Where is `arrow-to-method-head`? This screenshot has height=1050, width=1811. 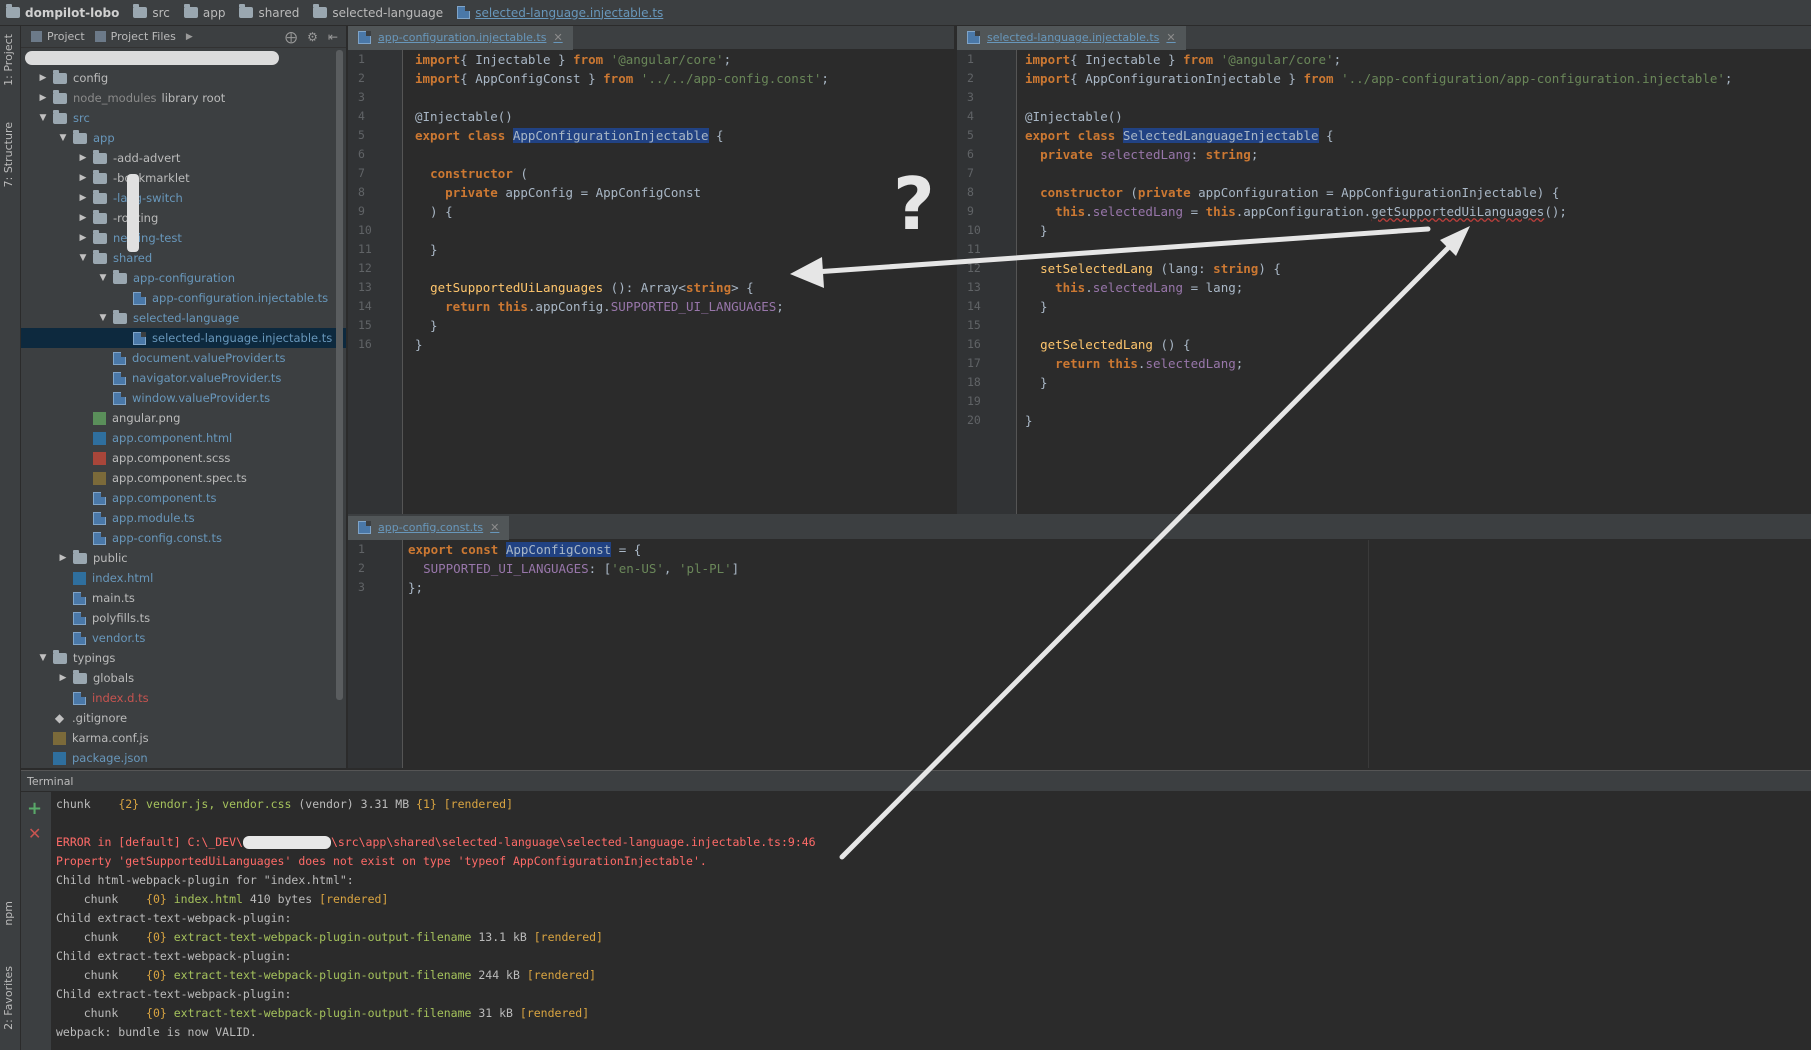
arrow-to-method-head is located at coordinates (807, 272).